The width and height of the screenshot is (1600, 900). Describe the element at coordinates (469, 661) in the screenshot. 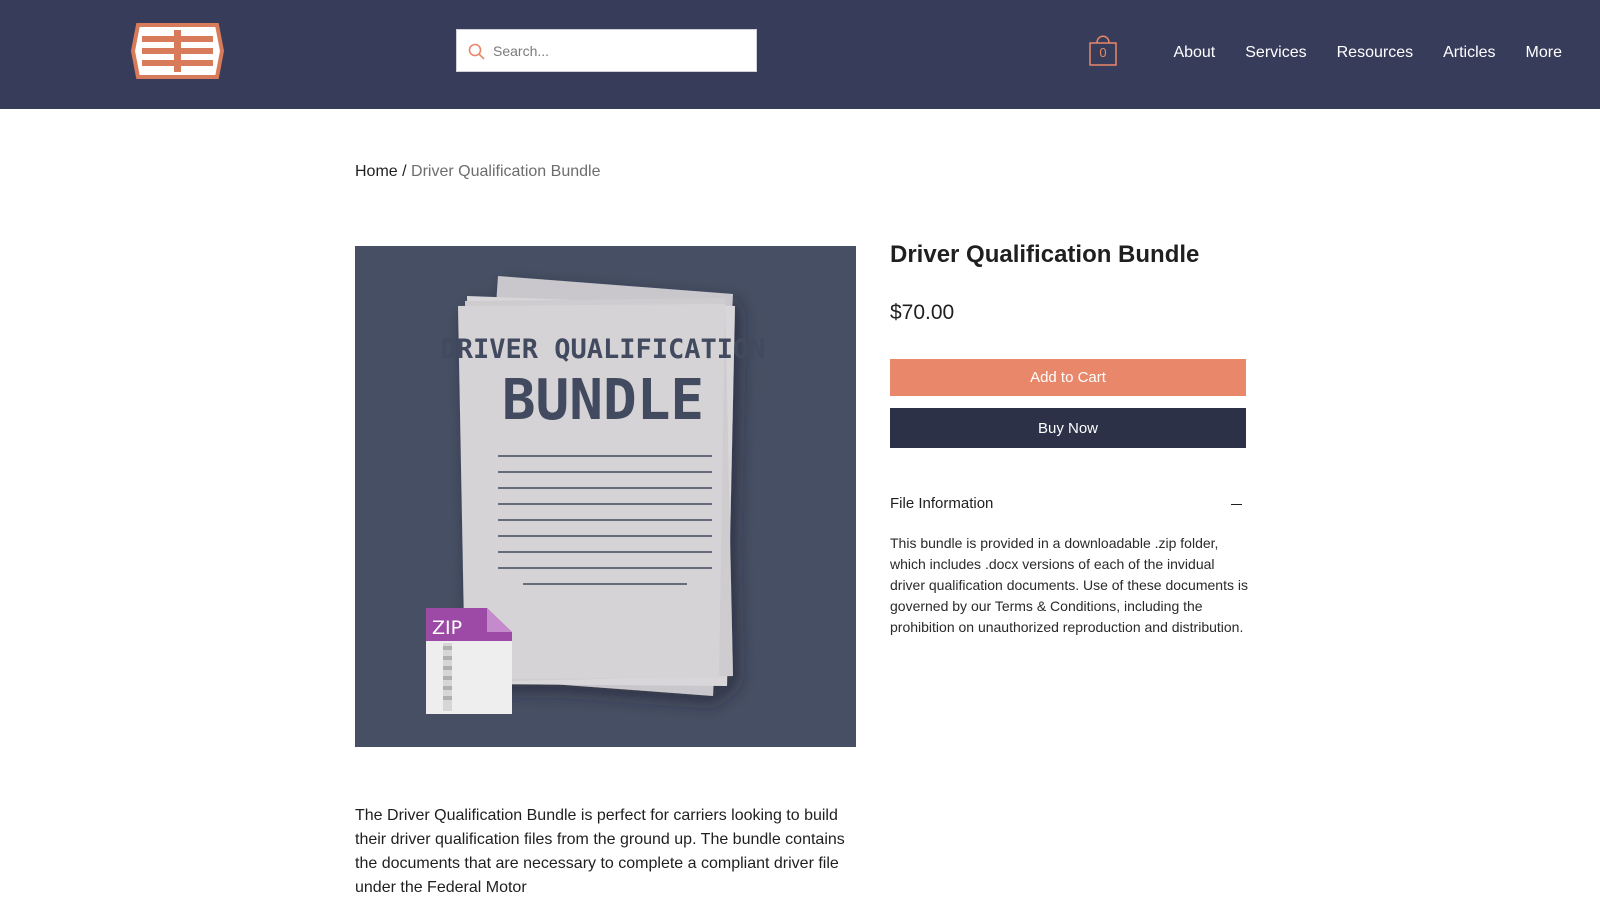

I see `zip-file-icon: ZIP` at that location.